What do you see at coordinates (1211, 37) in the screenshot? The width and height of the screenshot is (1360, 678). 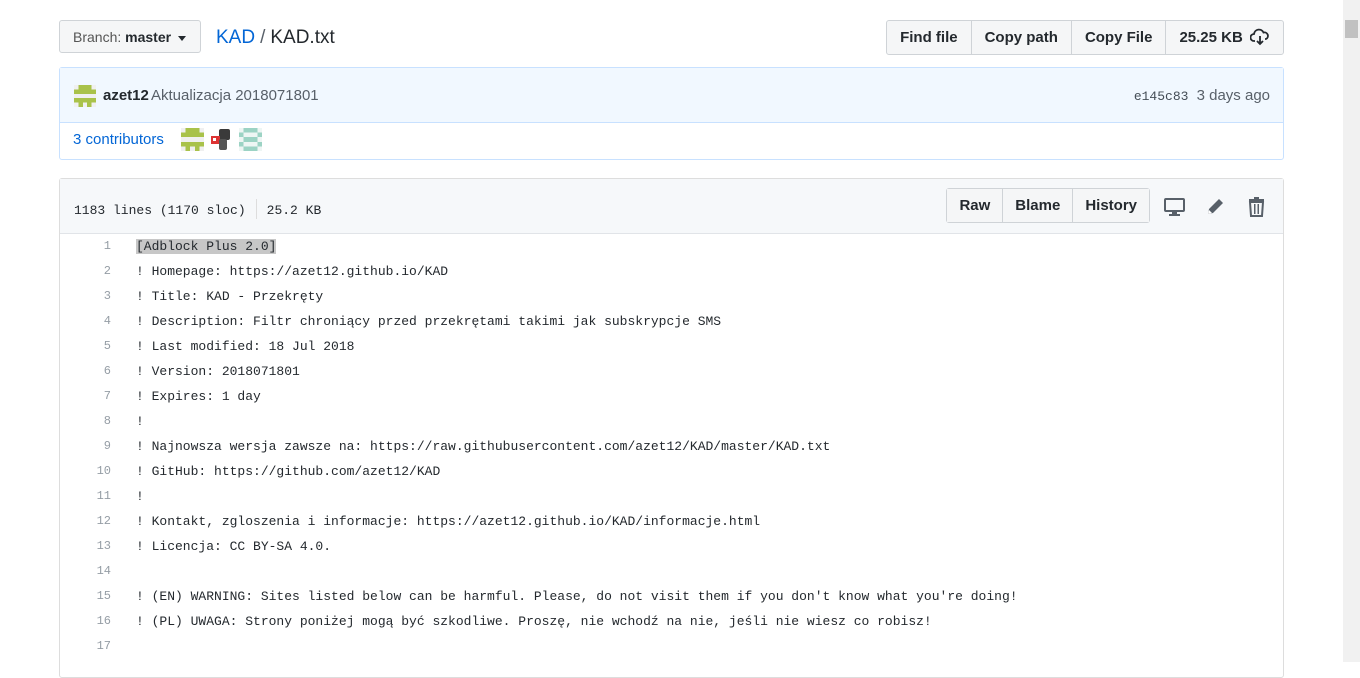 I see `download-size: 25.25 KB` at bounding box center [1211, 37].